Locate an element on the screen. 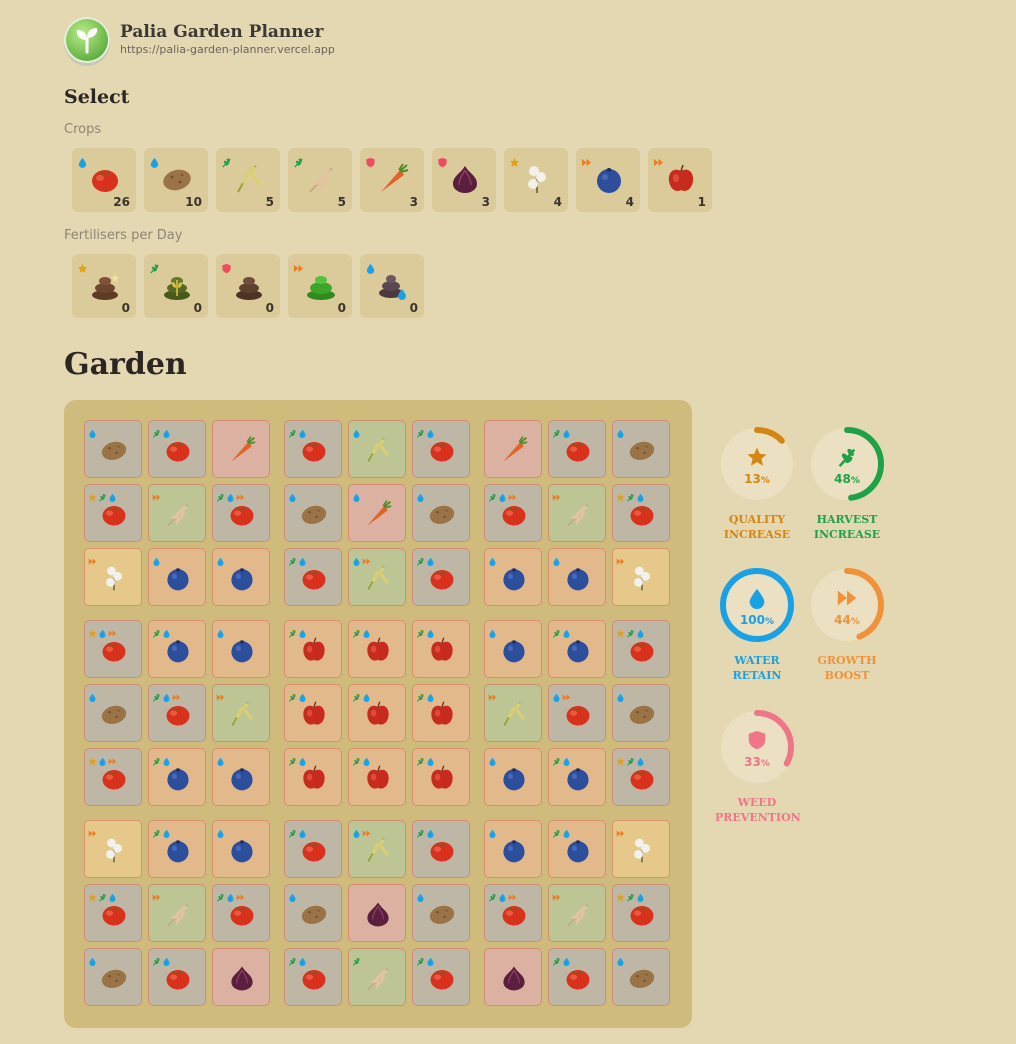 Image resolution: width=1016 pixels, height=1044 pixels. crop-rice: 5 is located at coordinates (248, 180).